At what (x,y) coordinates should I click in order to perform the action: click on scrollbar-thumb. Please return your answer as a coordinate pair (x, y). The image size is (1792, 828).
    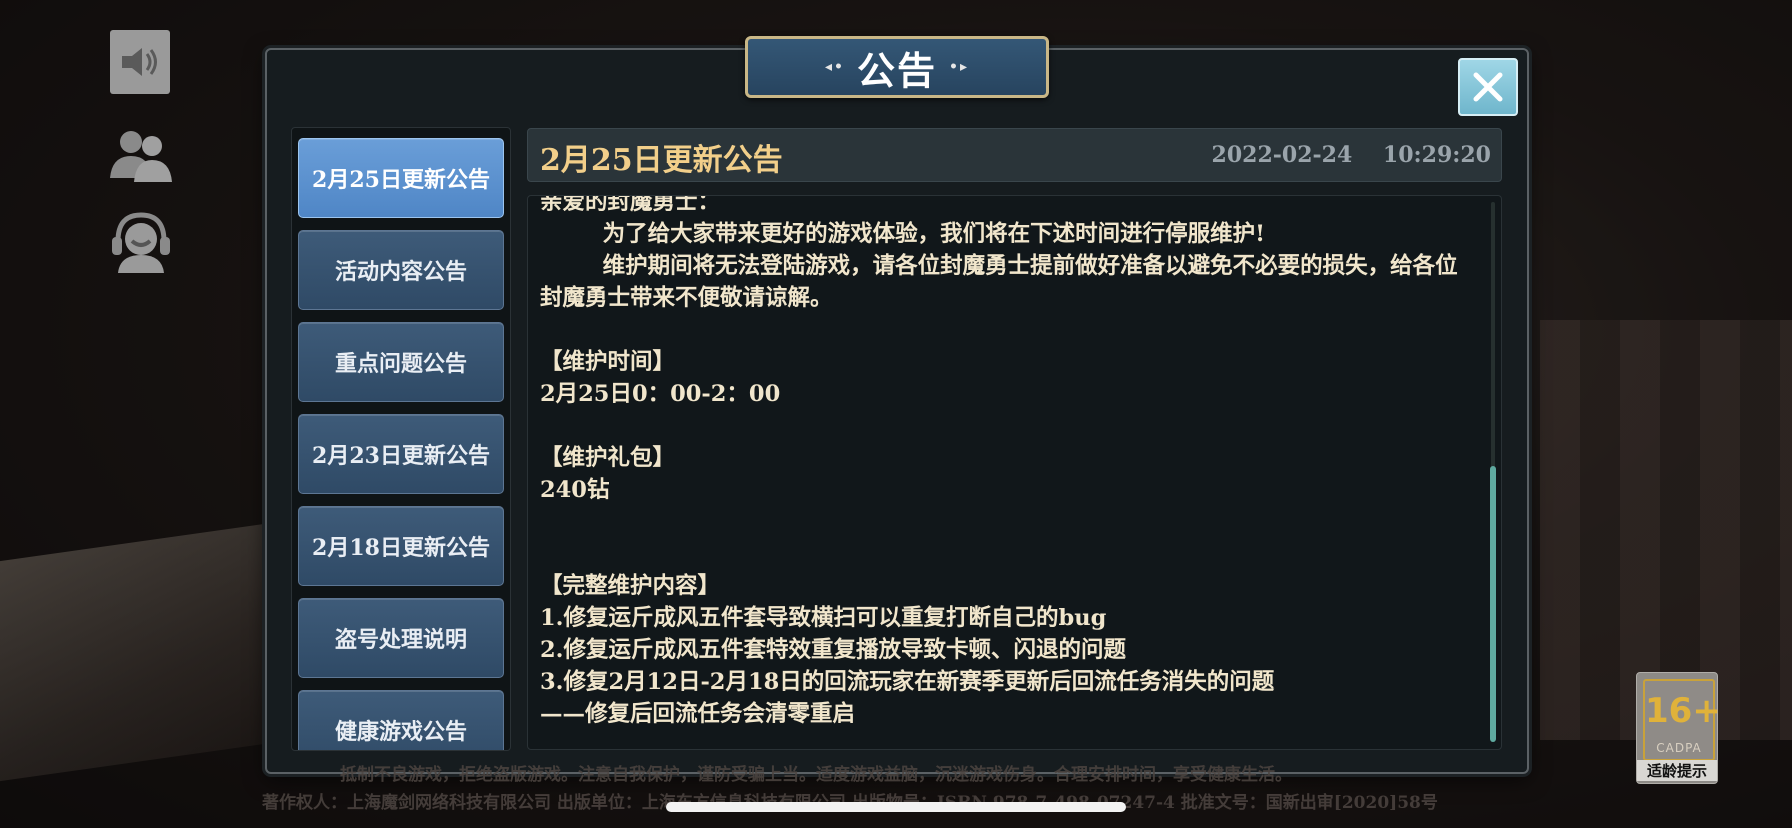
    Looking at the image, I should click on (1493, 604).